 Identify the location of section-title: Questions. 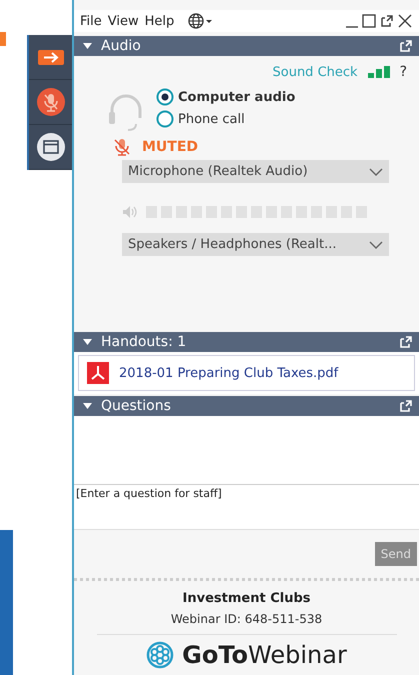
(136, 406).